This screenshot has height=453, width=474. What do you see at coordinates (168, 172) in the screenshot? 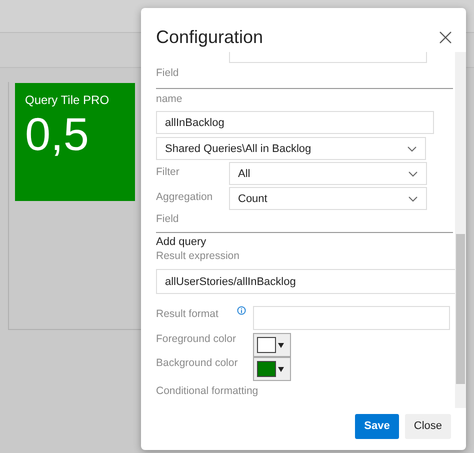
I see `filter-label: Filter` at bounding box center [168, 172].